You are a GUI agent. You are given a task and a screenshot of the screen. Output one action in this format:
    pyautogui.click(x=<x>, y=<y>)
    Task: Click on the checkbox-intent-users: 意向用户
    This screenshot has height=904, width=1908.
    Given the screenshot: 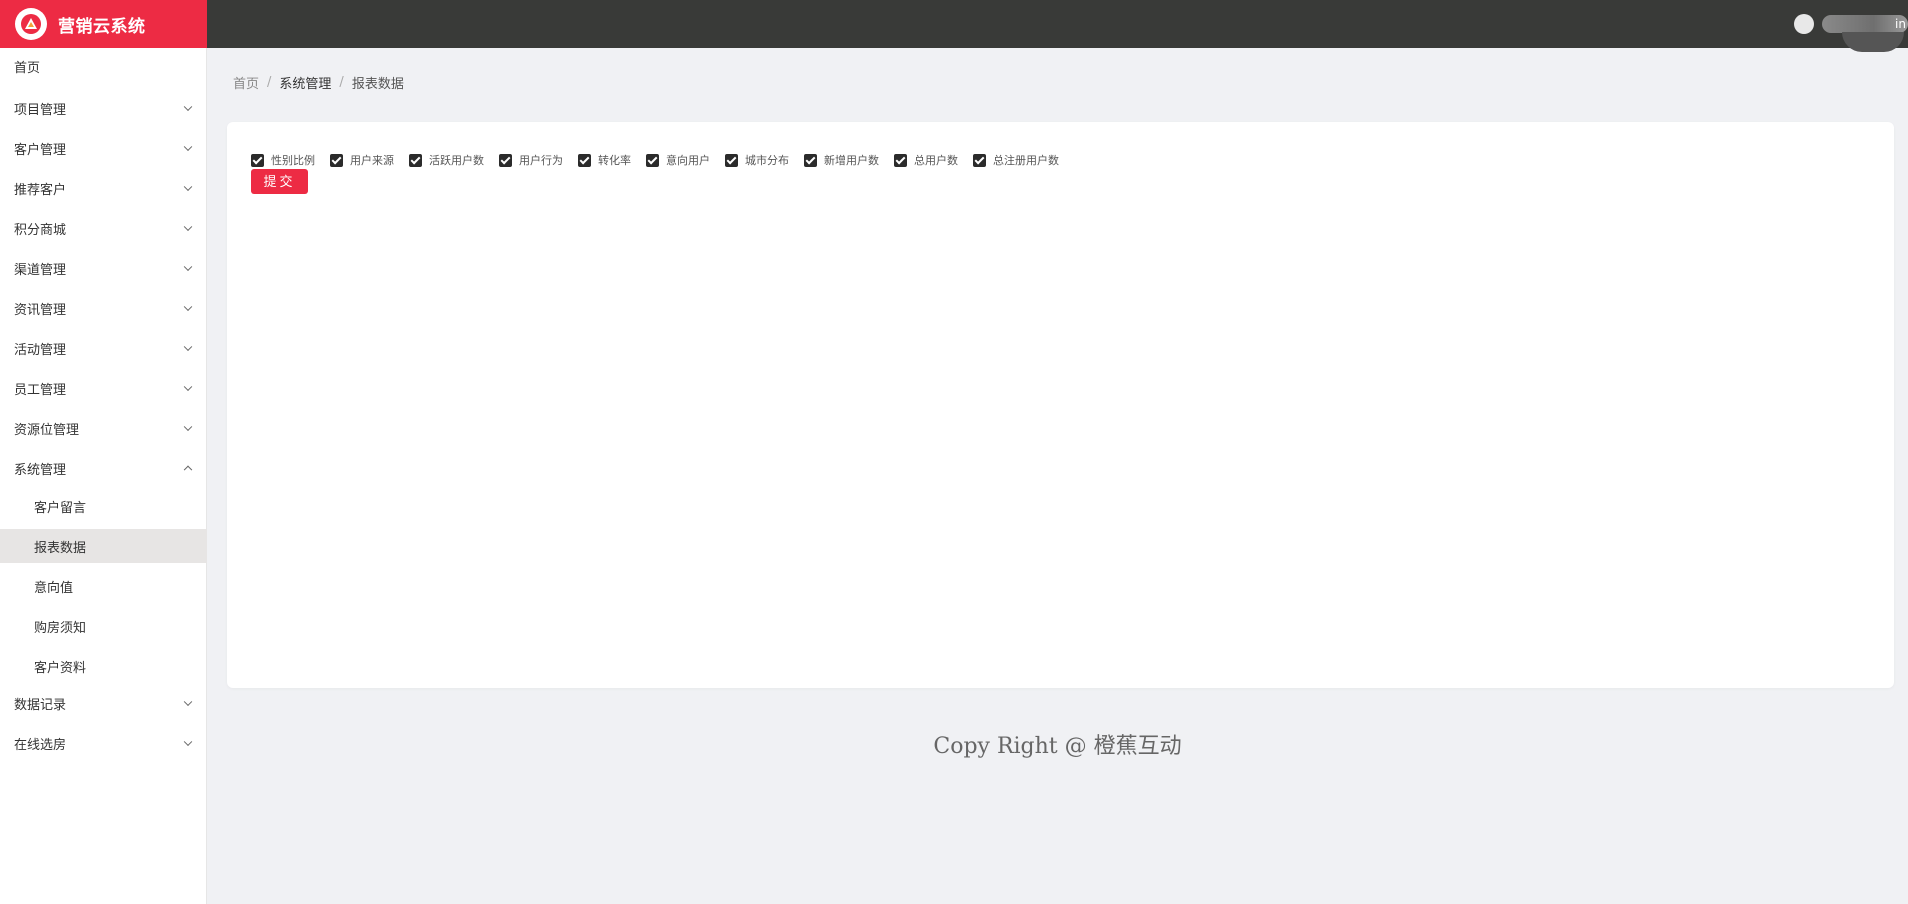 What is the action you would take?
    pyautogui.click(x=678, y=160)
    